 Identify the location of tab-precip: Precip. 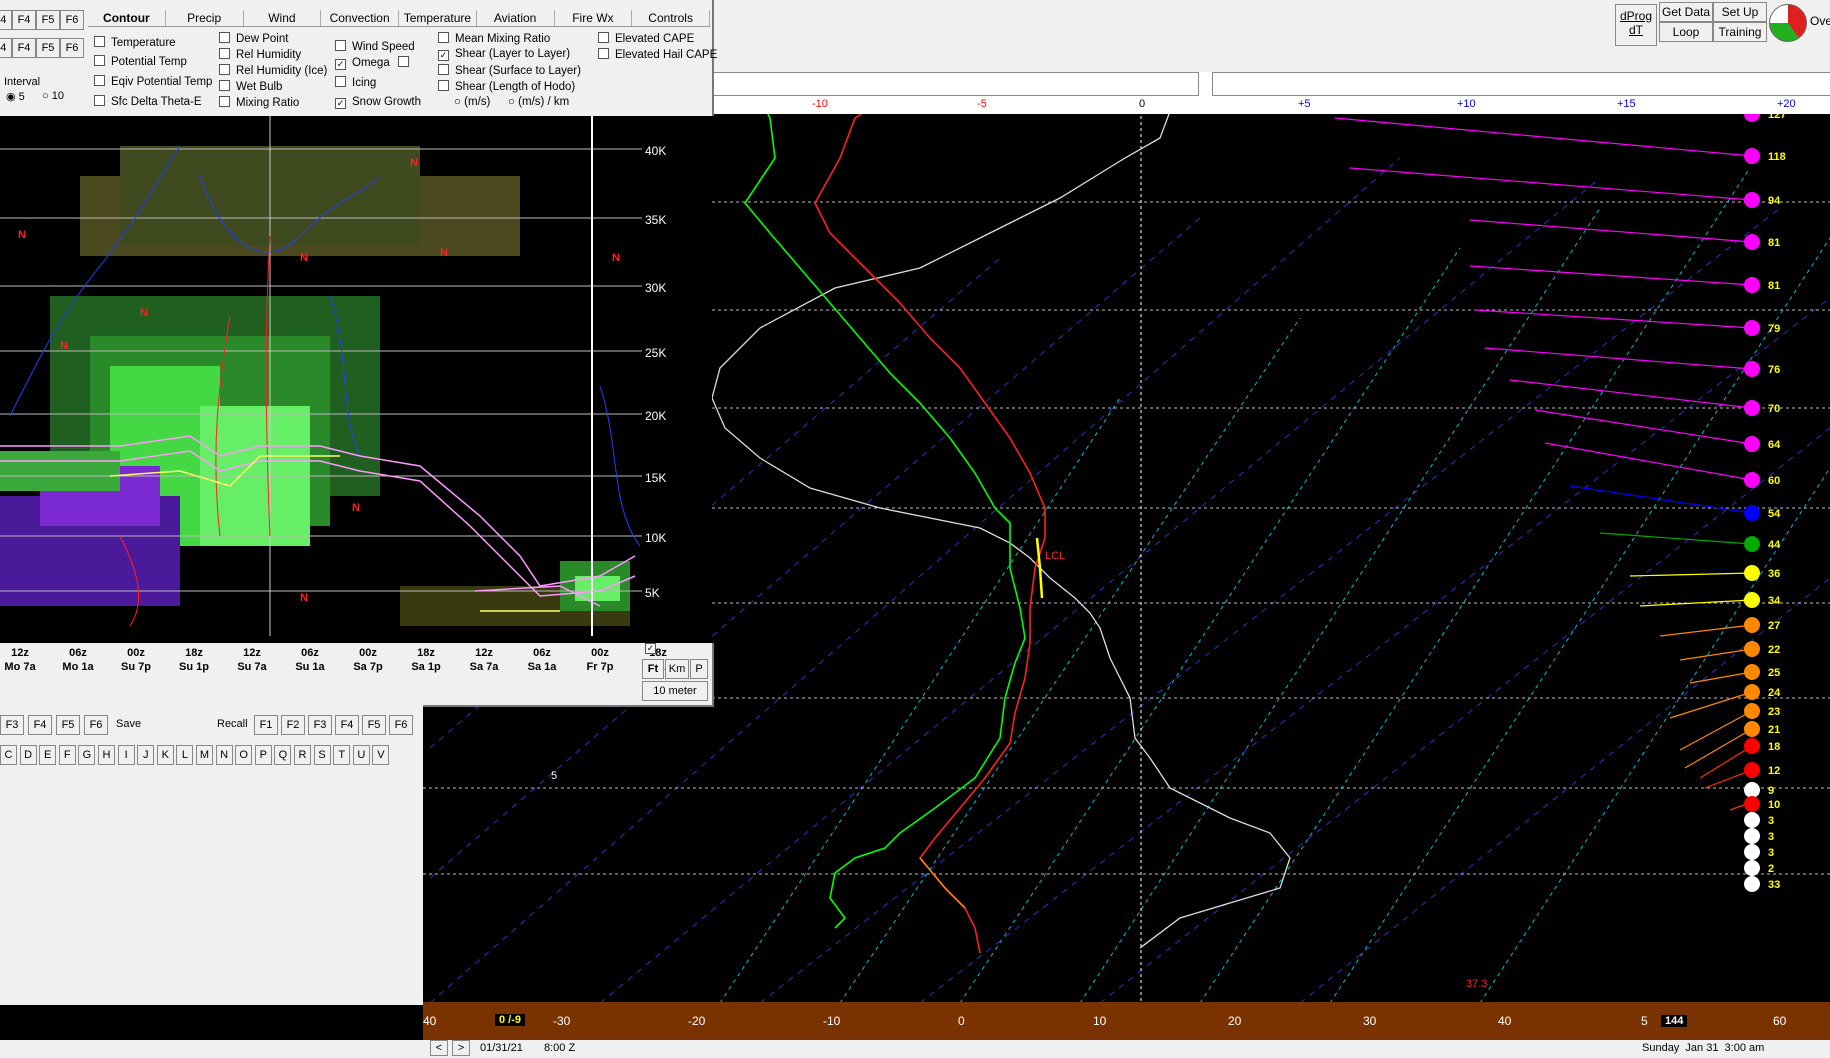
(205, 18).